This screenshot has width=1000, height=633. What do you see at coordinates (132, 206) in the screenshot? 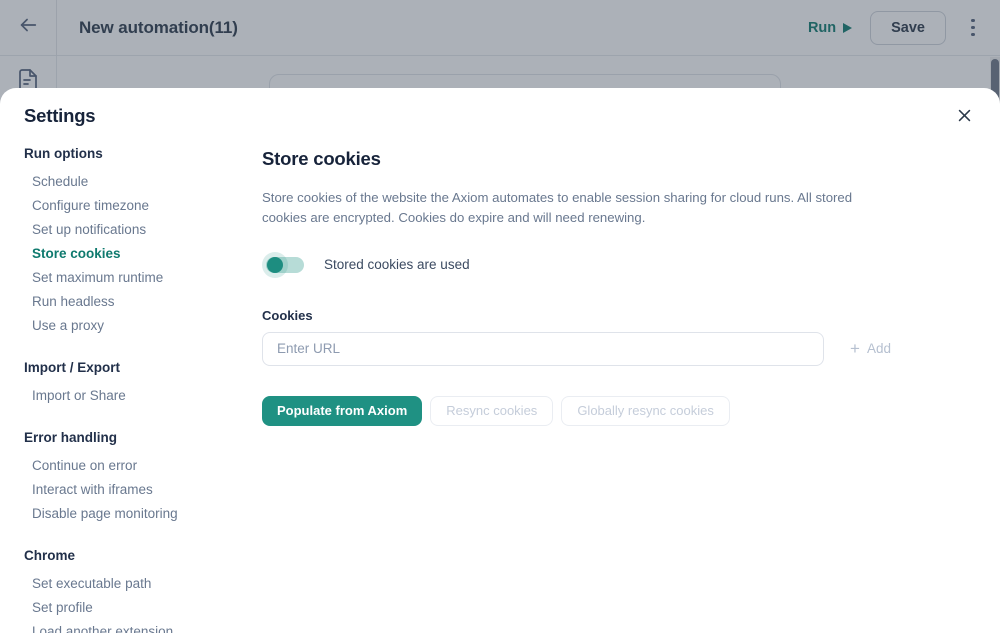
I see `sidebar-item-configure-timezone: Configure timezone` at bounding box center [132, 206].